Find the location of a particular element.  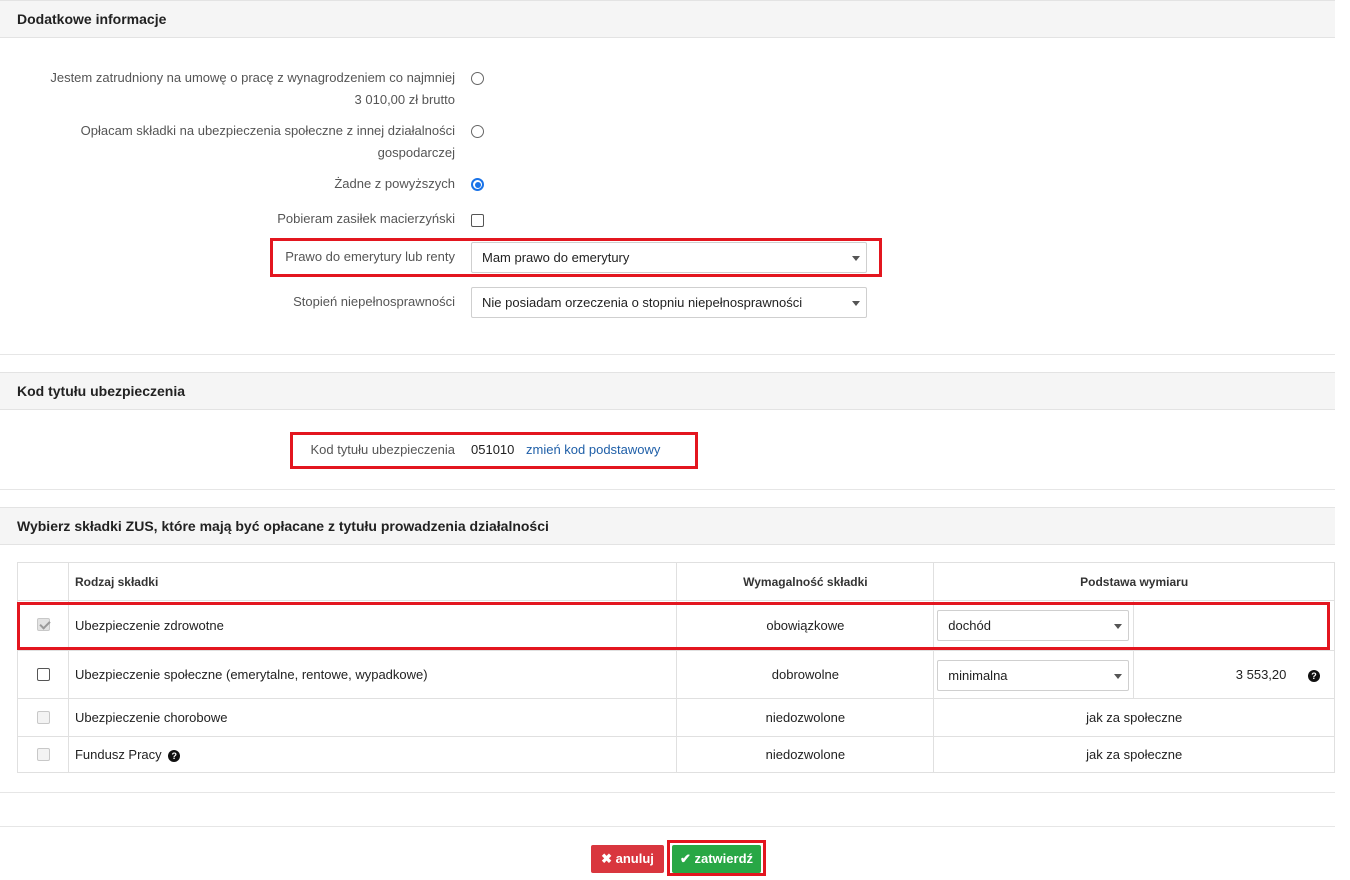

header-requirement: Wymagalność składki is located at coordinates (805, 581).